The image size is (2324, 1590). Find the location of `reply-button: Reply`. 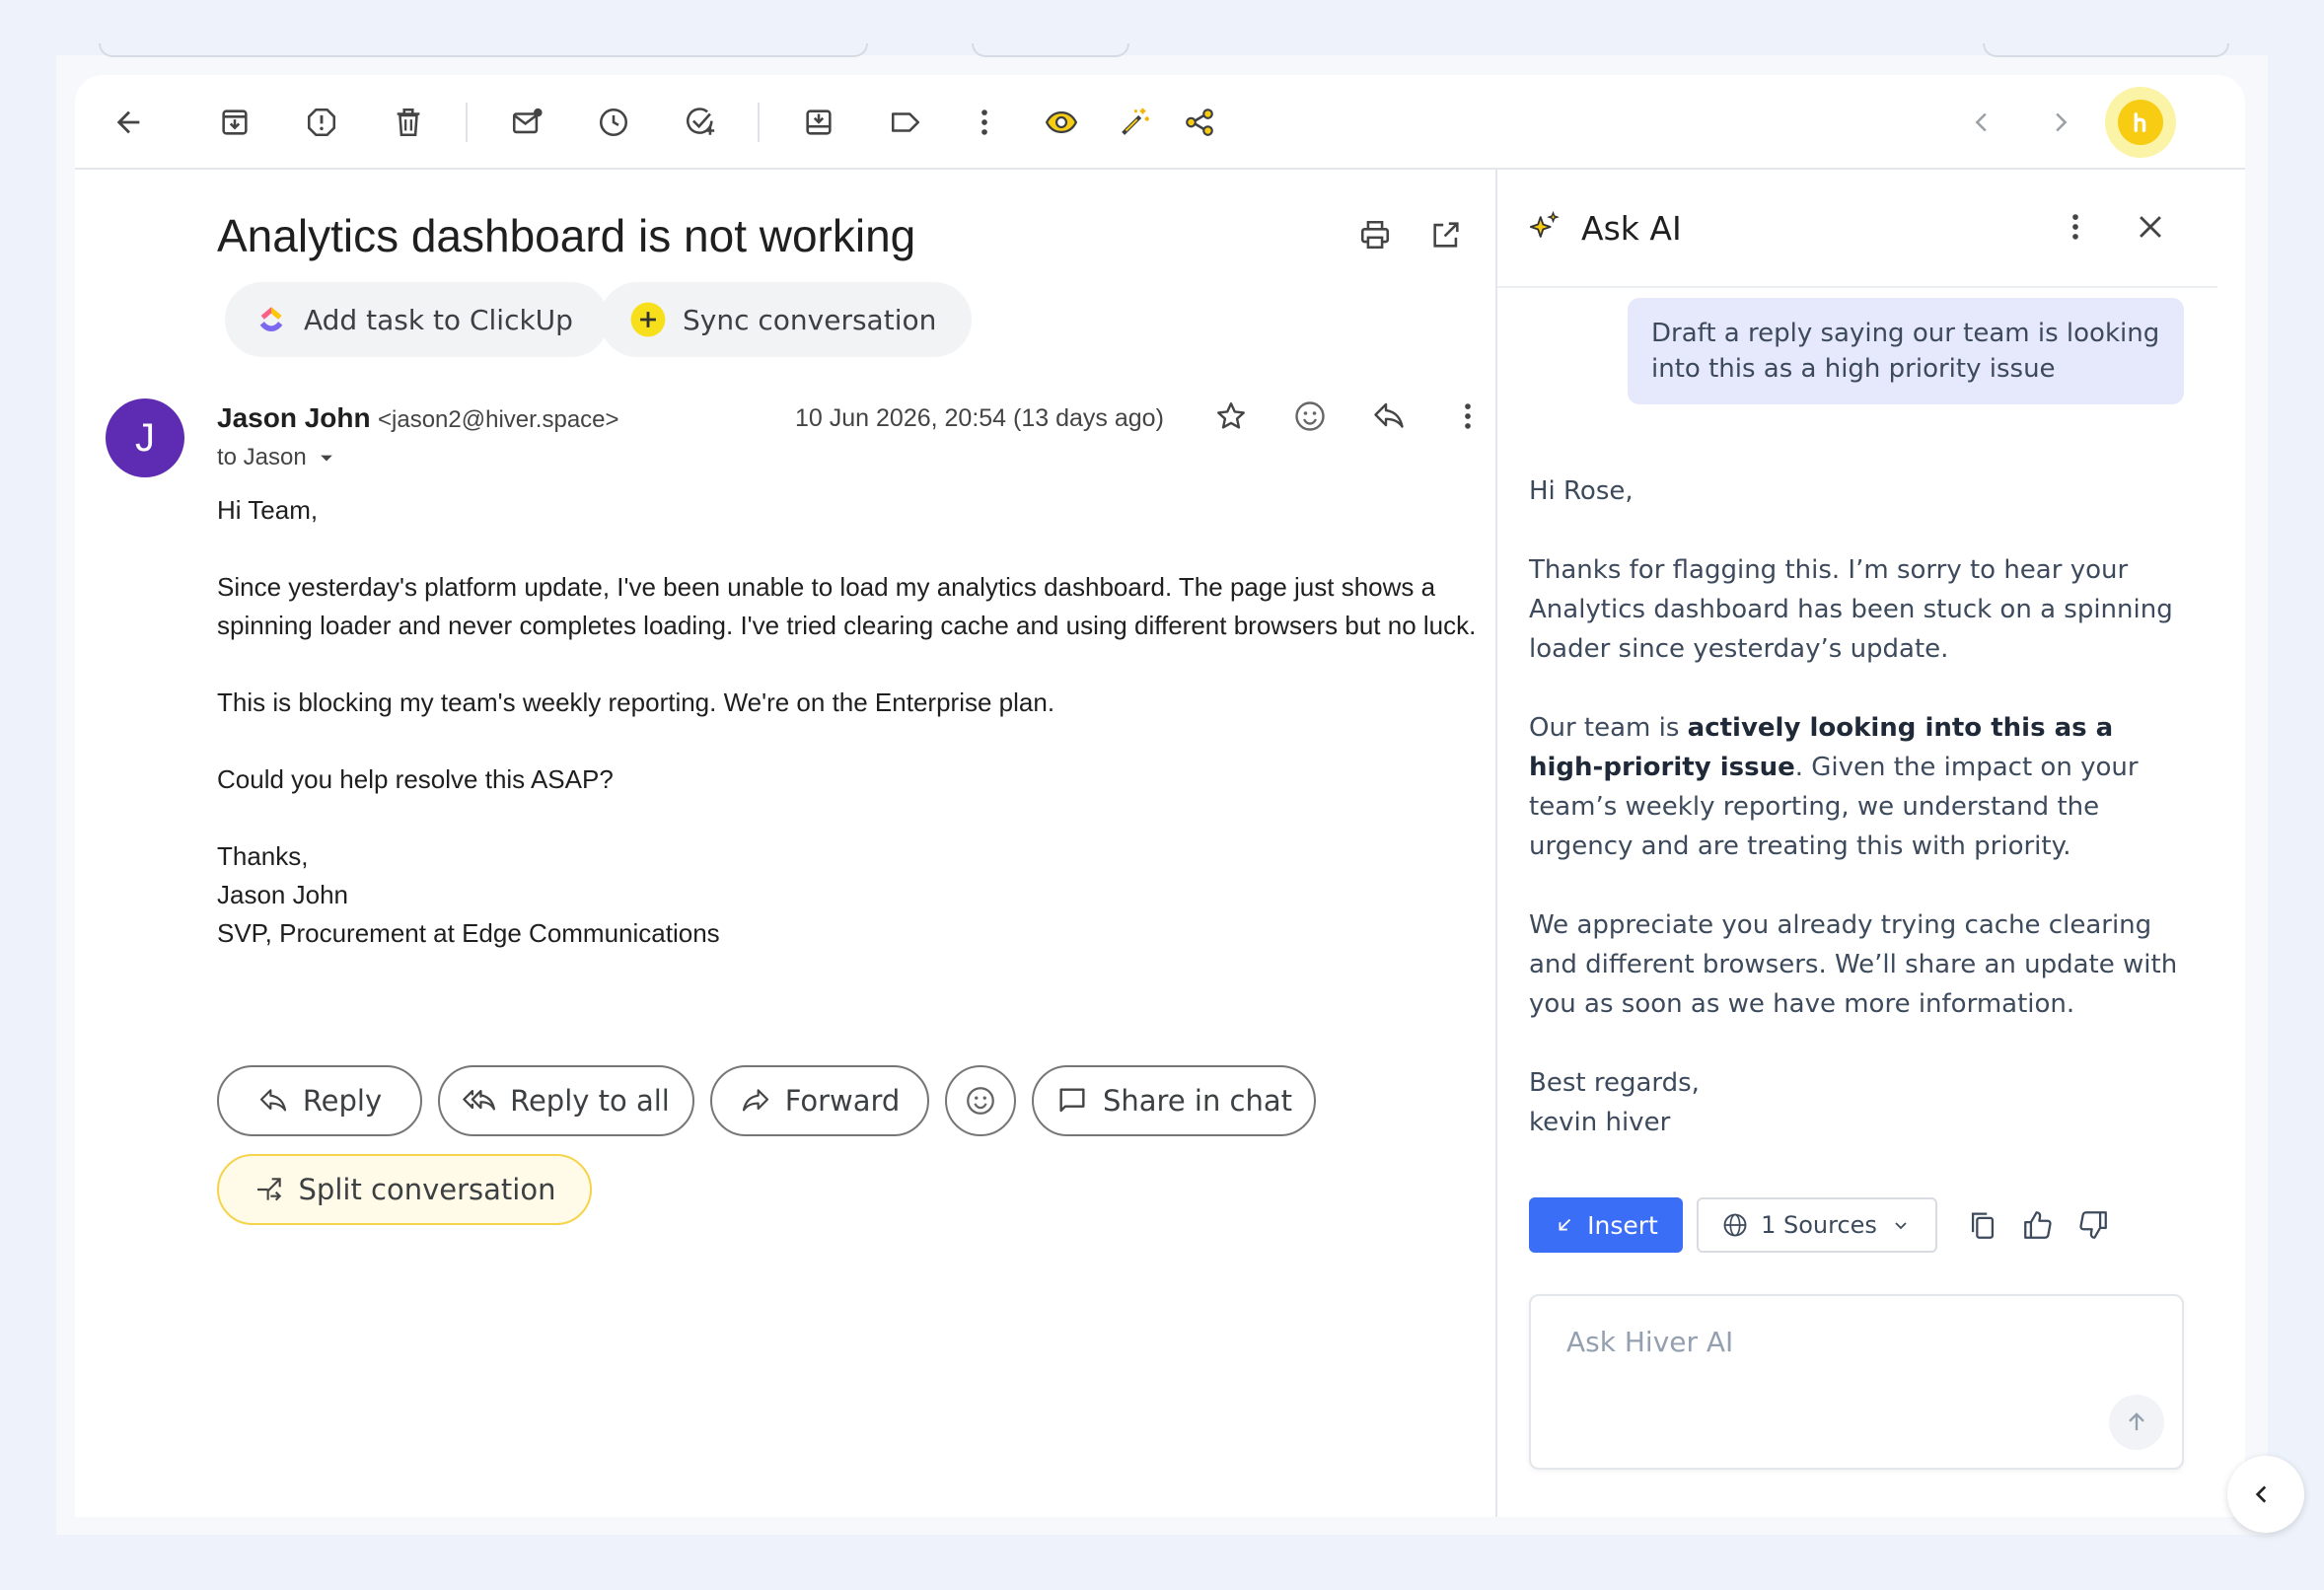

reply-button: Reply is located at coordinates (319, 1100).